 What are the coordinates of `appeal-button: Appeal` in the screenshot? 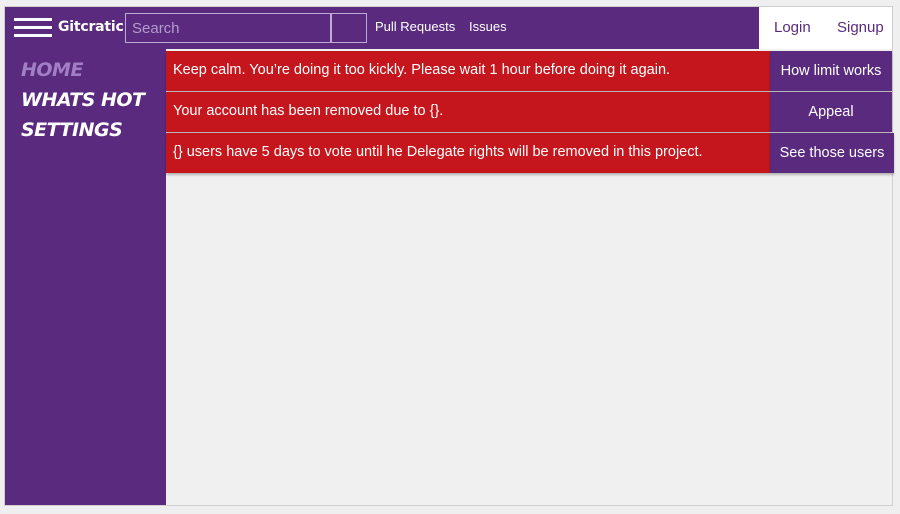 It's located at (831, 112).